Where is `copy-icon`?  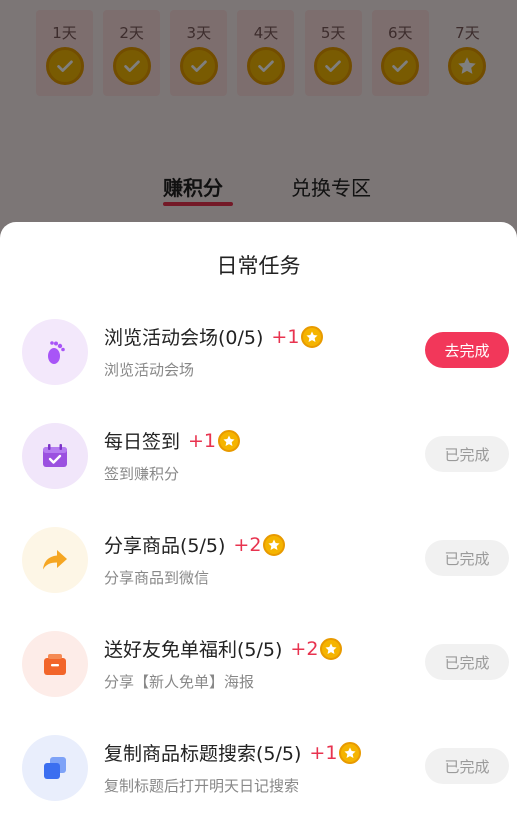 copy-icon is located at coordinates (55, 768).